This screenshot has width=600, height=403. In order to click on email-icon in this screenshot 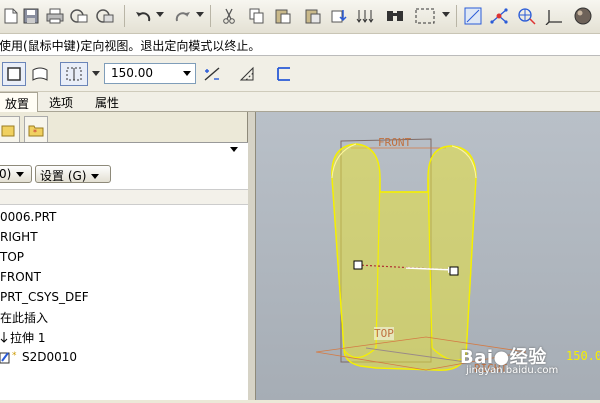, I will do `click(79, 16)`.